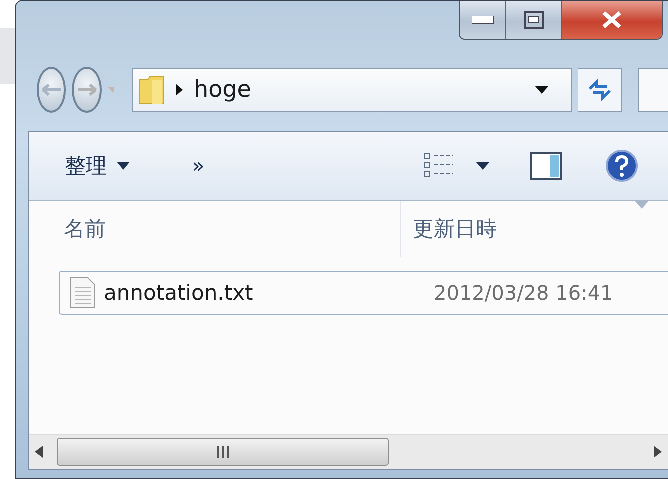 This screenshot has height=479, width=668. I want to click on preview-pane-icon, so click(546, 166).